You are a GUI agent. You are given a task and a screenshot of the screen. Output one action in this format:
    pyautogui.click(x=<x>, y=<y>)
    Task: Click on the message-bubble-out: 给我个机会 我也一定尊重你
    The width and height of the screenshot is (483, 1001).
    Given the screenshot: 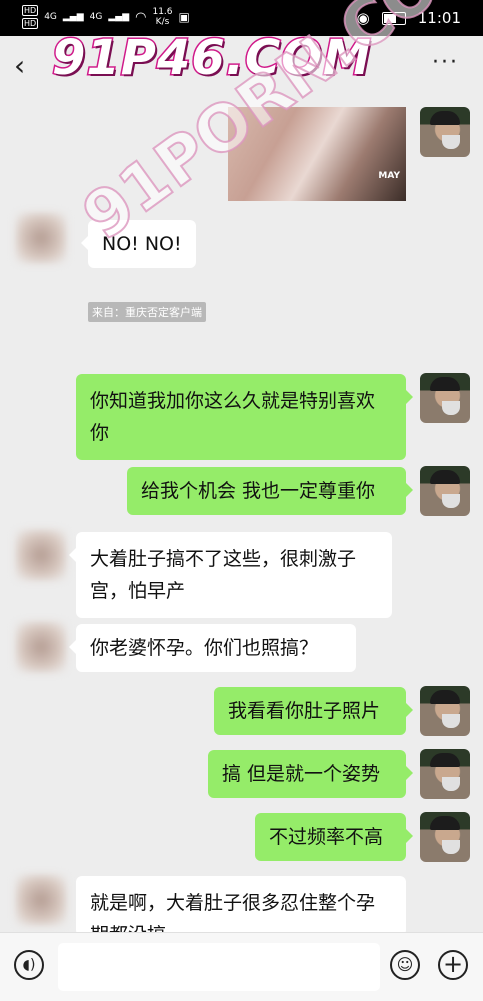 What is the action you would take?
    pyautogui.click(x=270, y=491)
    